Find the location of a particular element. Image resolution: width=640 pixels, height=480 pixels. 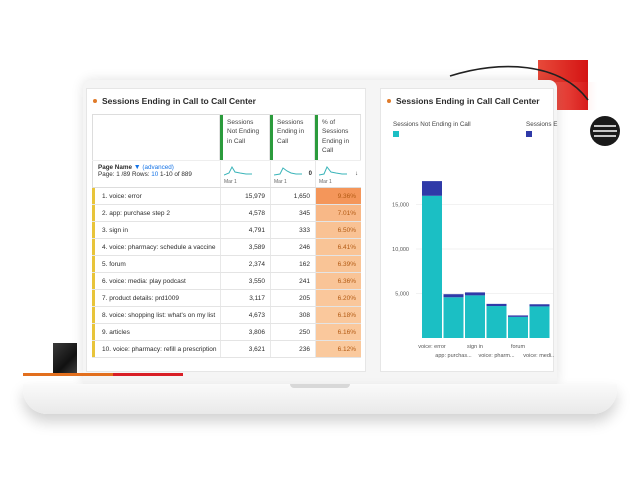

rows-range: 1-10 of 889 is located at coordinates (175, 174).